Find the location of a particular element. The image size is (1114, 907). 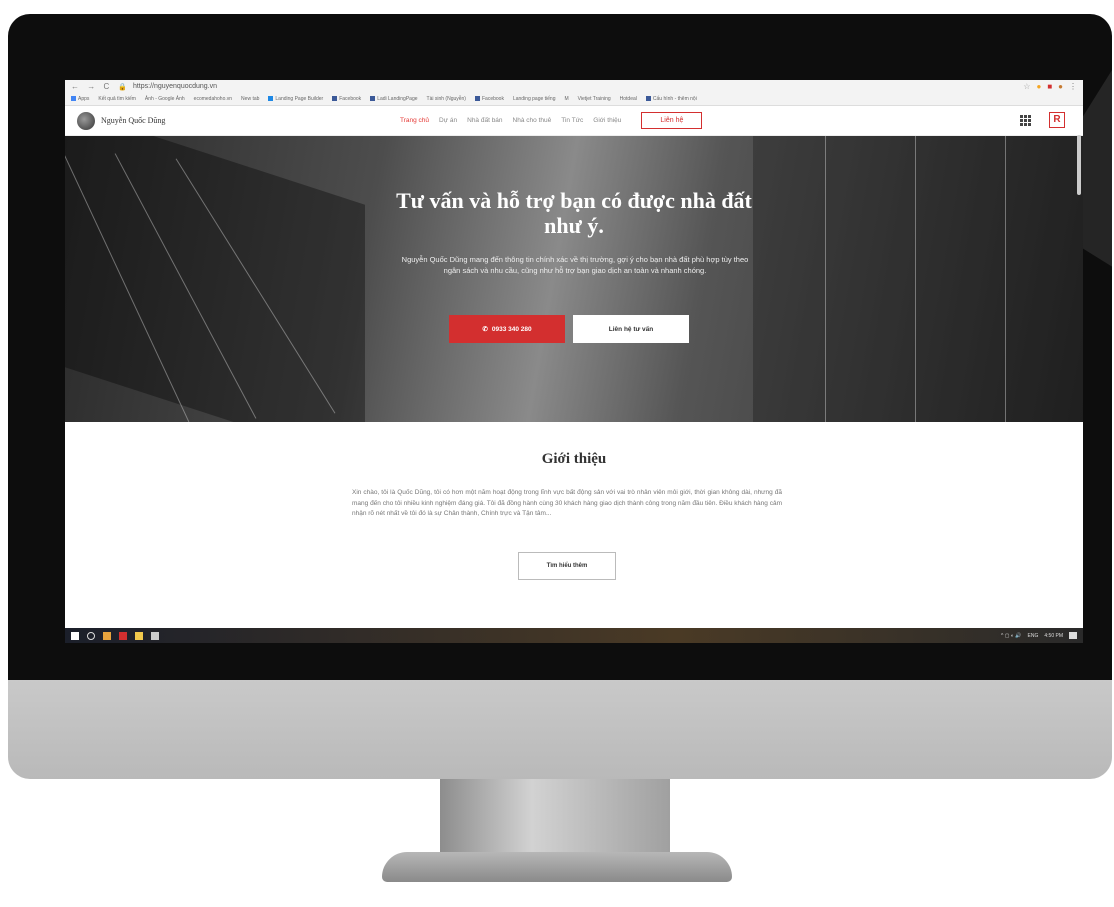

page-scrollbar is located at coordinates (1079, 165).